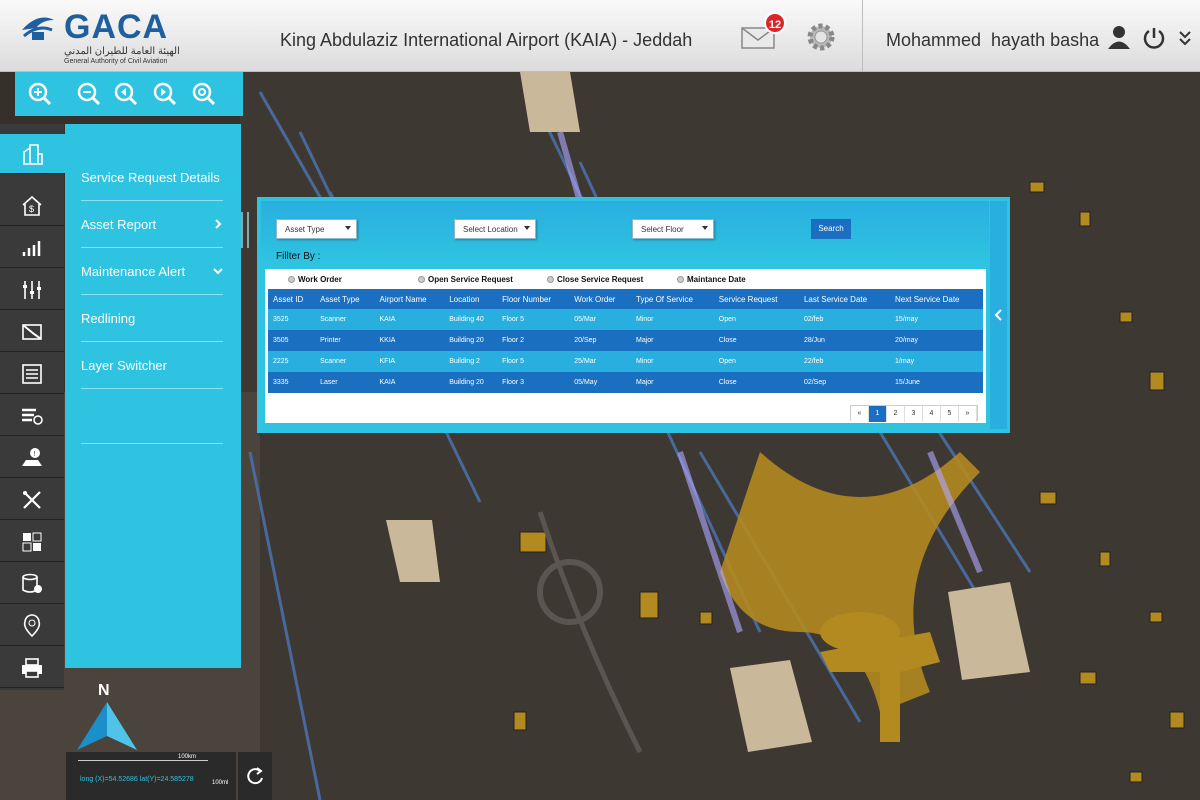  Describe the element at coordinates (33, 154) in the screenshot. I see `buildings-button` at that location.